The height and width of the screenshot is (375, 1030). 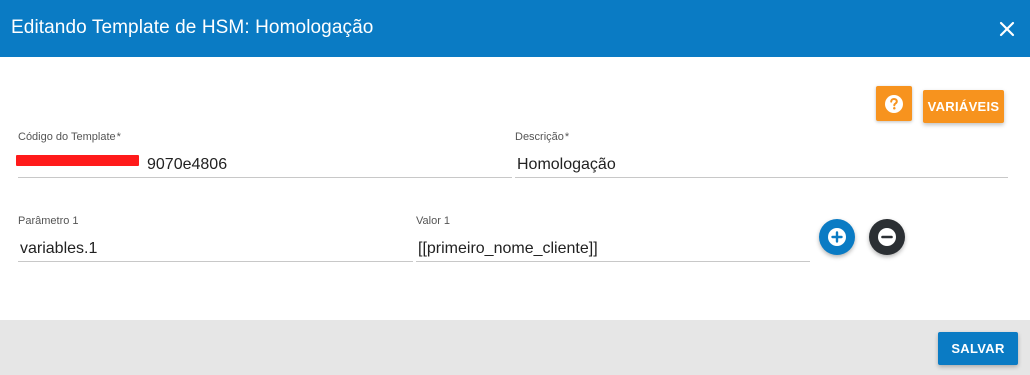 What do you see at coordinates (515, 347) in the screenshot?
I see `dialog-footer` at bounding box center [515, 347].